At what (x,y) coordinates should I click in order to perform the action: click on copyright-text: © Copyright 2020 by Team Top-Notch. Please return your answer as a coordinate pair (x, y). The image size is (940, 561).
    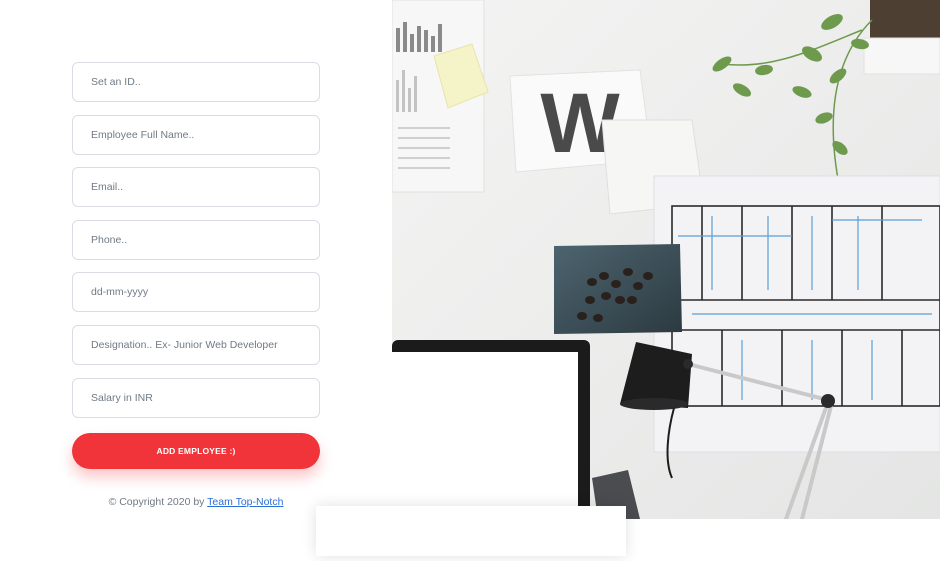
    Looking at the image, I should click on (196, 502).